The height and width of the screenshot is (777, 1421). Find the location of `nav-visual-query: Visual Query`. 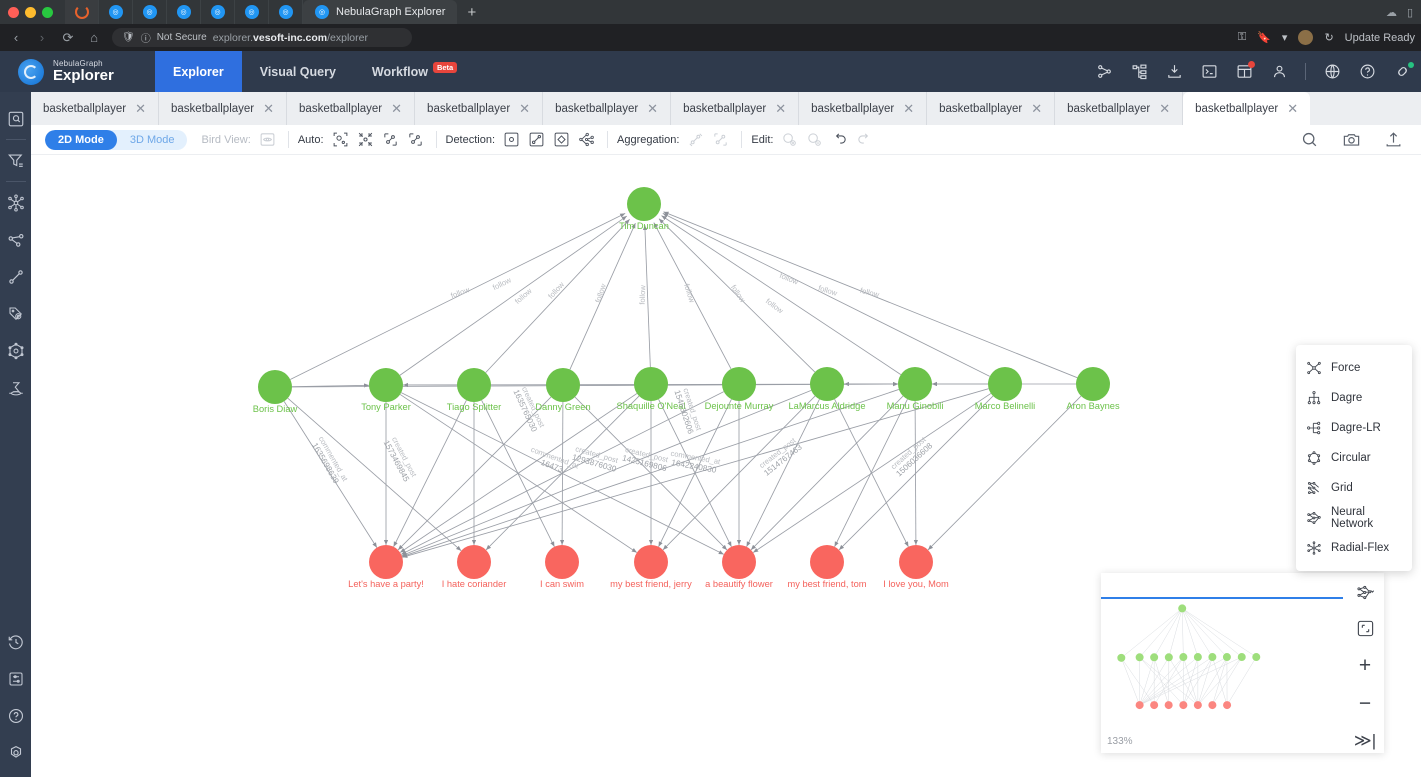

nav-visual-query: Visual Query is located at coordinates (298, 71).